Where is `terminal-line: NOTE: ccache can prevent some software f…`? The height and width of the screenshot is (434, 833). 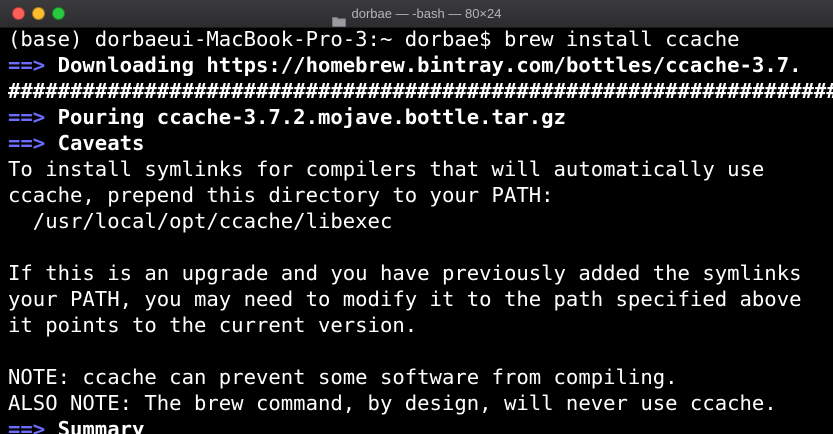 terminal-line: NOTE: ccache can prevent some software f… is located at coordinates (420, 377).